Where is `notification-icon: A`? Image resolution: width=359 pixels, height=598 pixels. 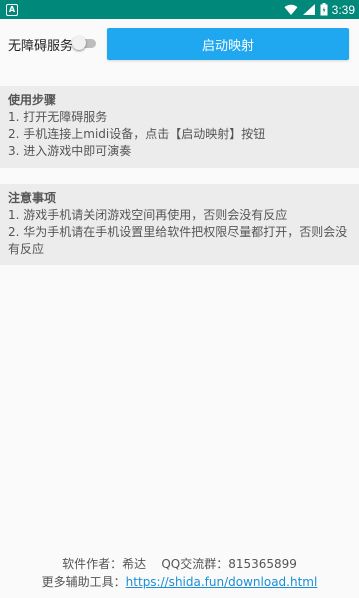
notification-icon: A is located at coordinates (12, 9).